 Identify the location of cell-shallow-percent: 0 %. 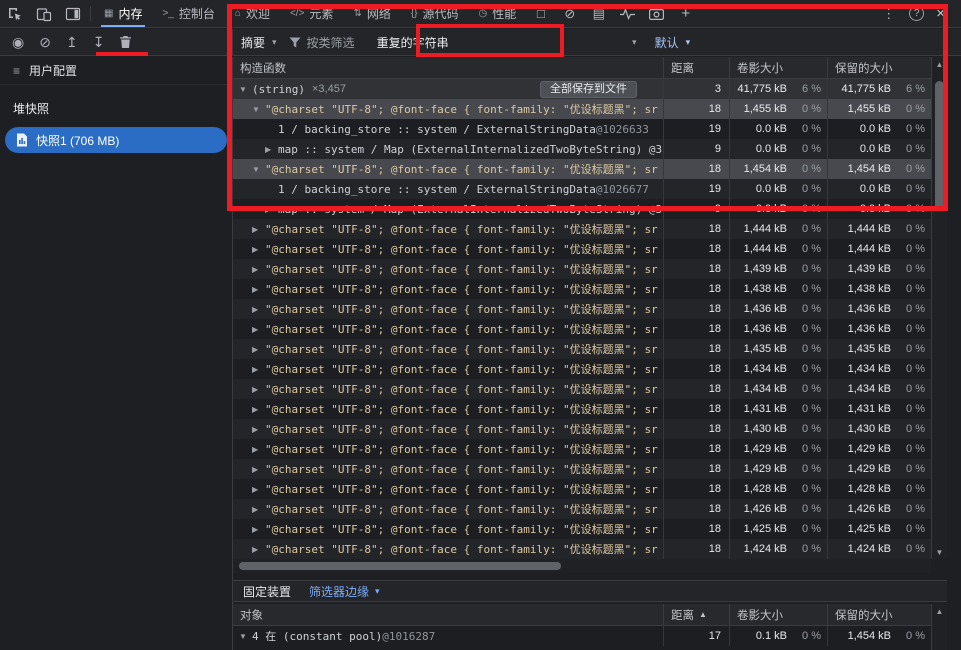
(811, 169).